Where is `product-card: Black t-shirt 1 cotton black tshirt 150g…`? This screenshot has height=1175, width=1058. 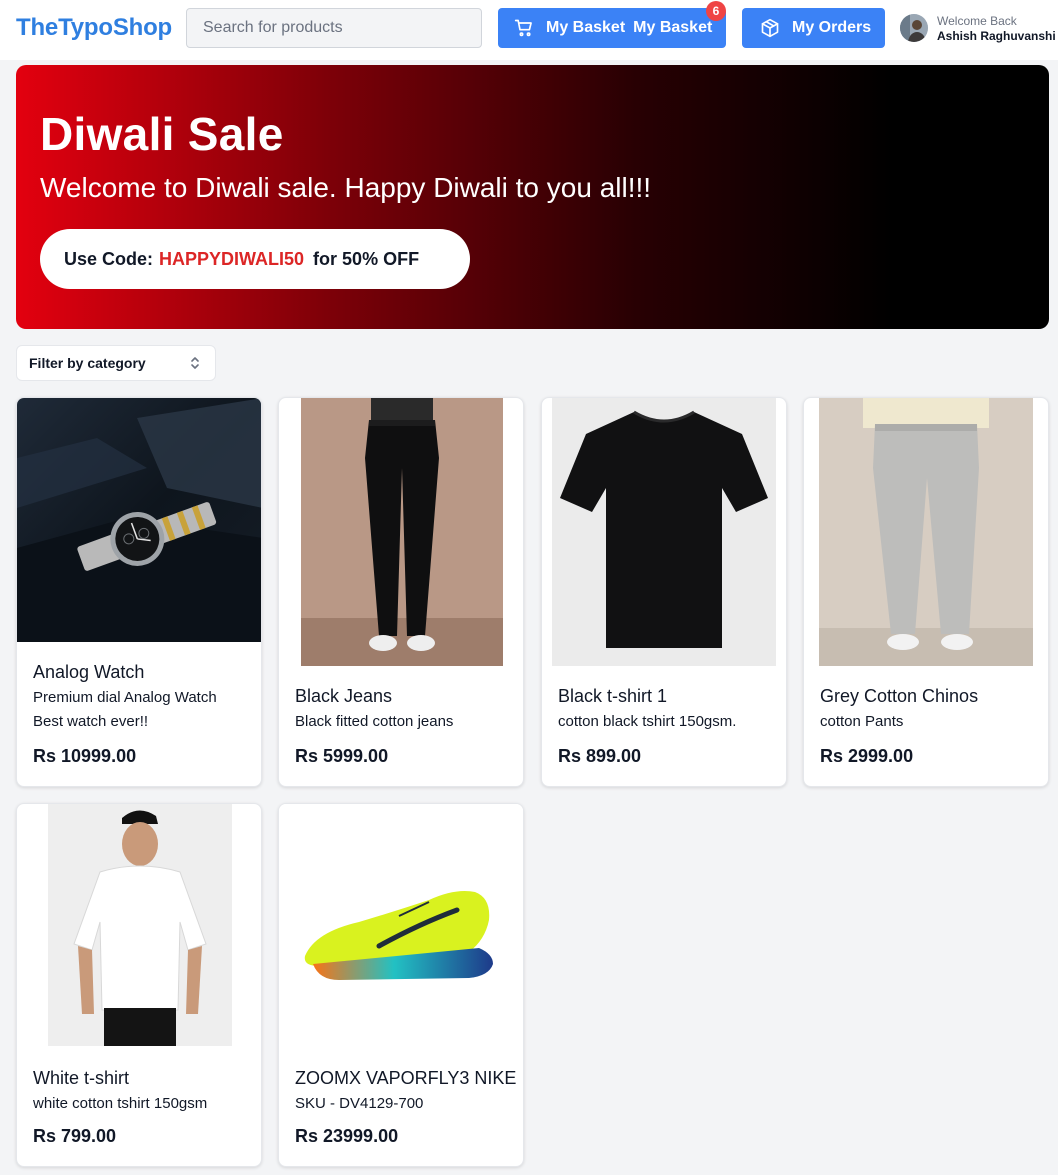
product-card: Black t-shirt 1 cotton black tshirt 150g… is located at coordinates (664, 592).